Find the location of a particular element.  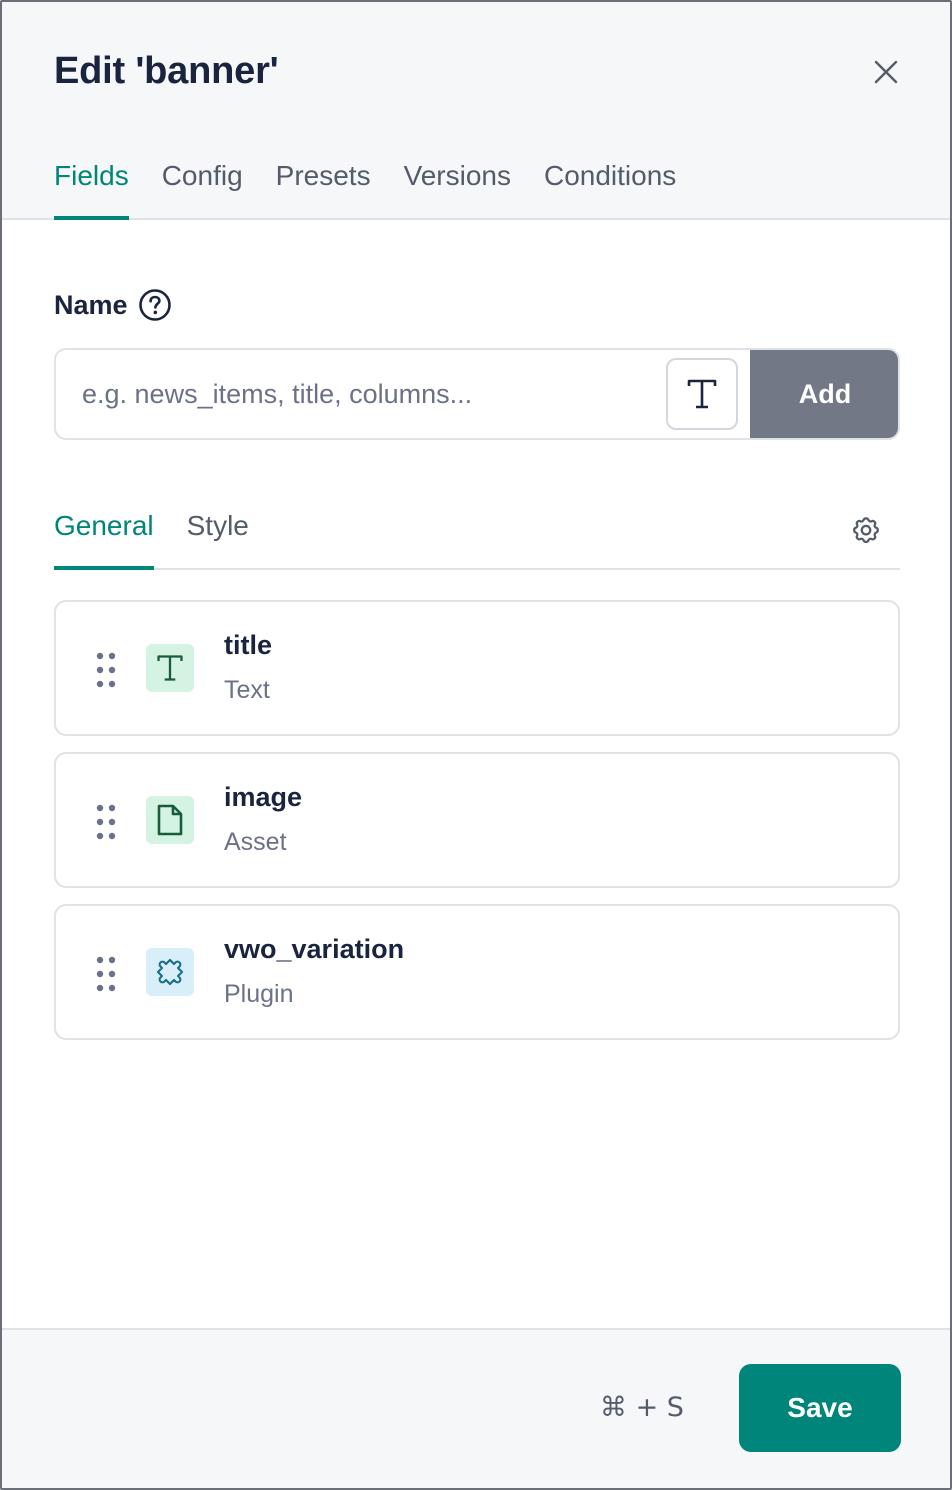

tab-config: Config is located at coordinates (202, 189).